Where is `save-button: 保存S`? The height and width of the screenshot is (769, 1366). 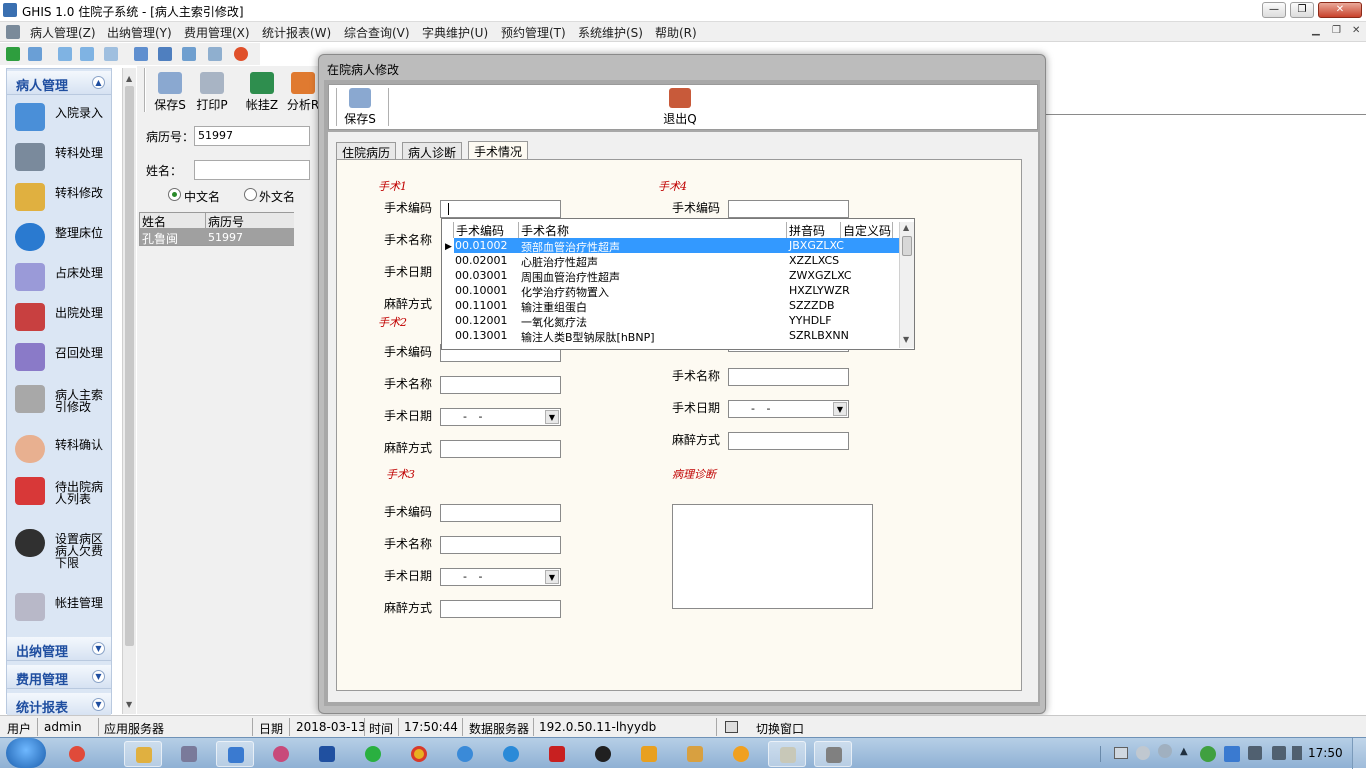
save-button: 保存S is located at coordinates (170, 93).